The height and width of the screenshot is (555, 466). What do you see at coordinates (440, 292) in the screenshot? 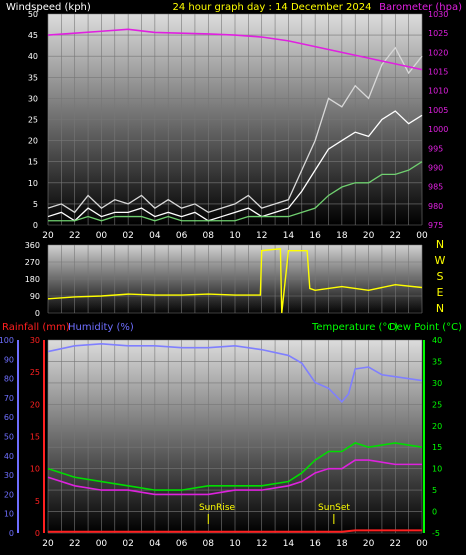
I see `compass-label: E` at bounding box center [440, 292].